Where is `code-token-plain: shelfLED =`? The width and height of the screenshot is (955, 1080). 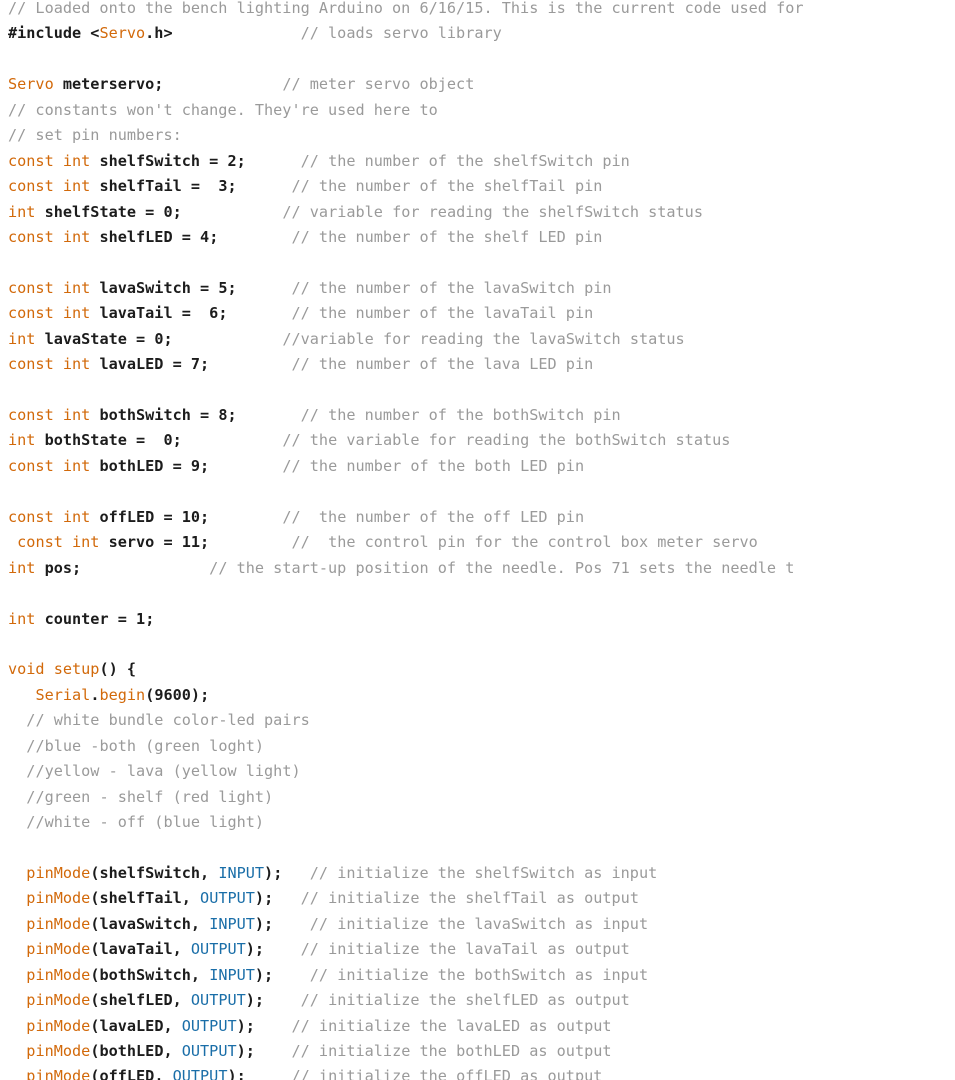 code-token-plain: shelfLED = is located at coordinates (145, 236).